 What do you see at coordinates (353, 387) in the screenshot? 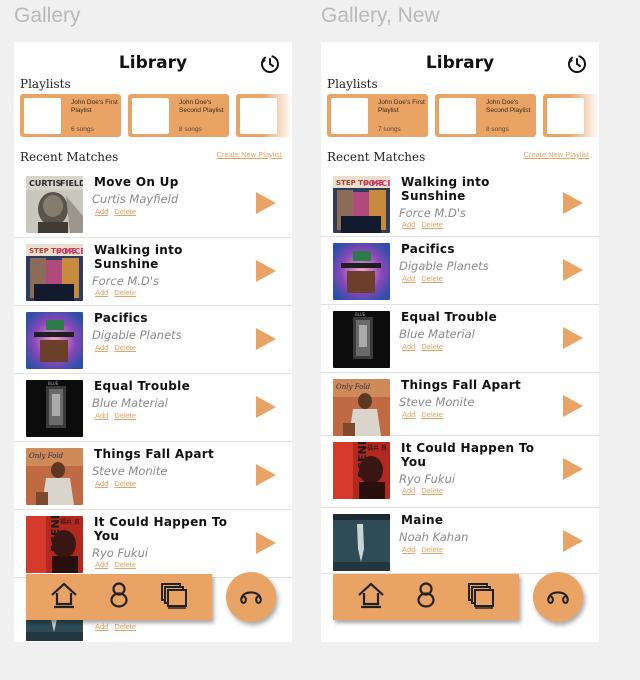
I see `svg-text: Only Fold` at bounding box center [353, 387].